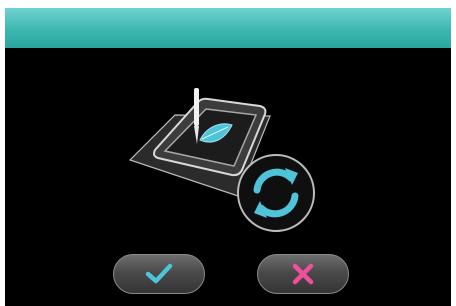 This screenshot has height=306, width=456. I want to click on x-icon, so click(303, 274).